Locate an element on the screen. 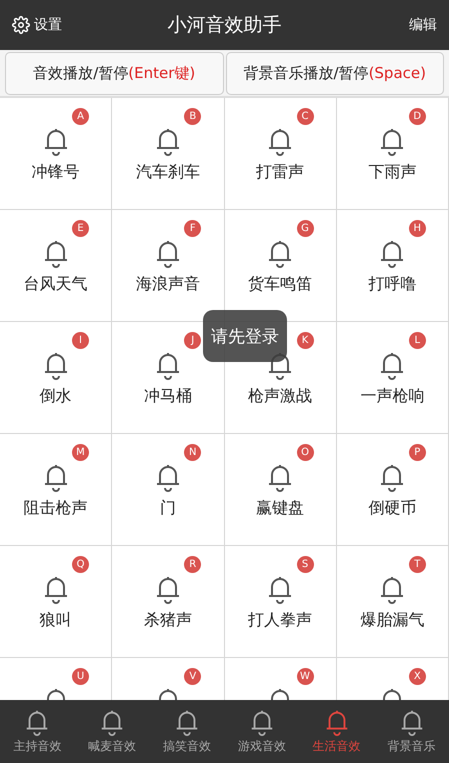 The width and height of the screenshot is (449, 763). shortcut-key: I is located at coordinates (80, 340).